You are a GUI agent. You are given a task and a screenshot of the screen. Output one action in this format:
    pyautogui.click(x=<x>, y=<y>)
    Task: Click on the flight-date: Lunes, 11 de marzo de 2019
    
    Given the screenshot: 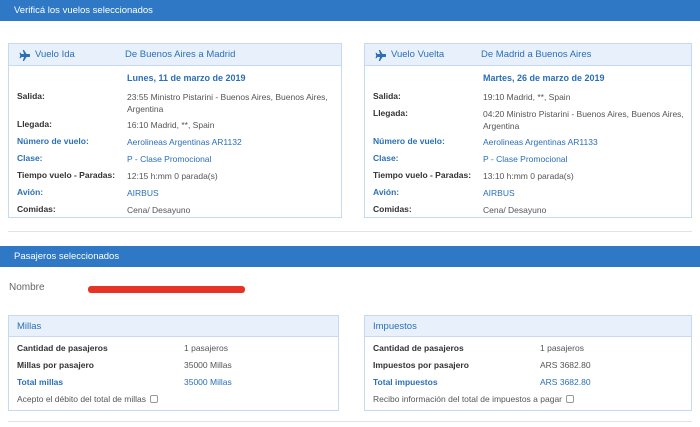 What is the action you would take?
    pyautogui.click(x=186, y=78)
    